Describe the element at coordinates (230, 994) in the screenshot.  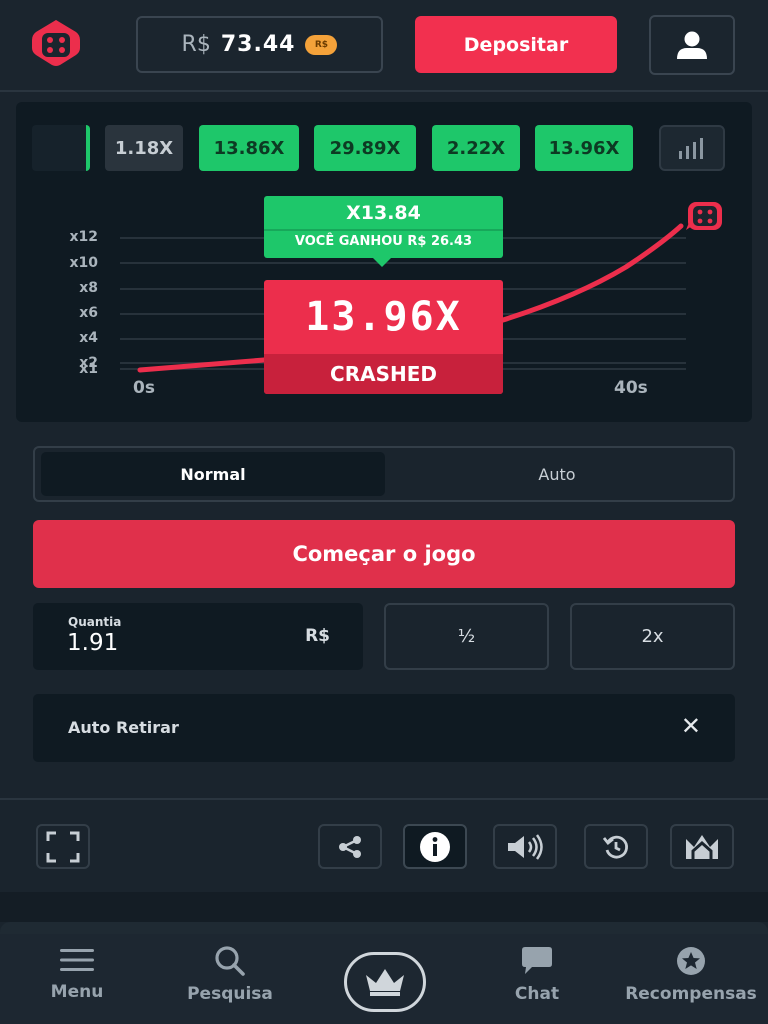
I see `nav-search-label: Pesquisa` at that location.